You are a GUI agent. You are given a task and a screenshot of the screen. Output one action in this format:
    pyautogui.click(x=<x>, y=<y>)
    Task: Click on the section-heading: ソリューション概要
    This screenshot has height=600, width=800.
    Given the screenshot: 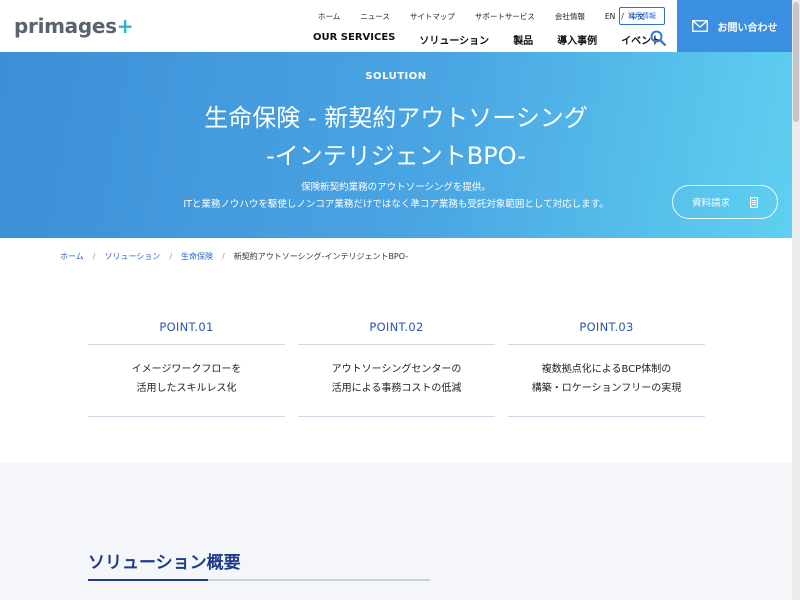 What is the action you would take?
    pyautogui.click(x=164, y=563)
    